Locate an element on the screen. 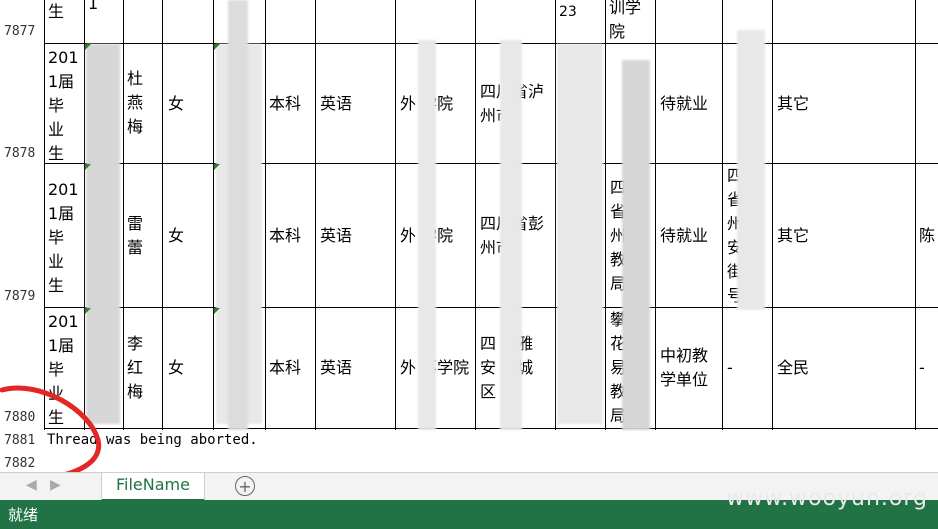 The height and width of the screenshot is (529, 938). scroll-right-icon: ▶ is located at coordinates (57, 485).